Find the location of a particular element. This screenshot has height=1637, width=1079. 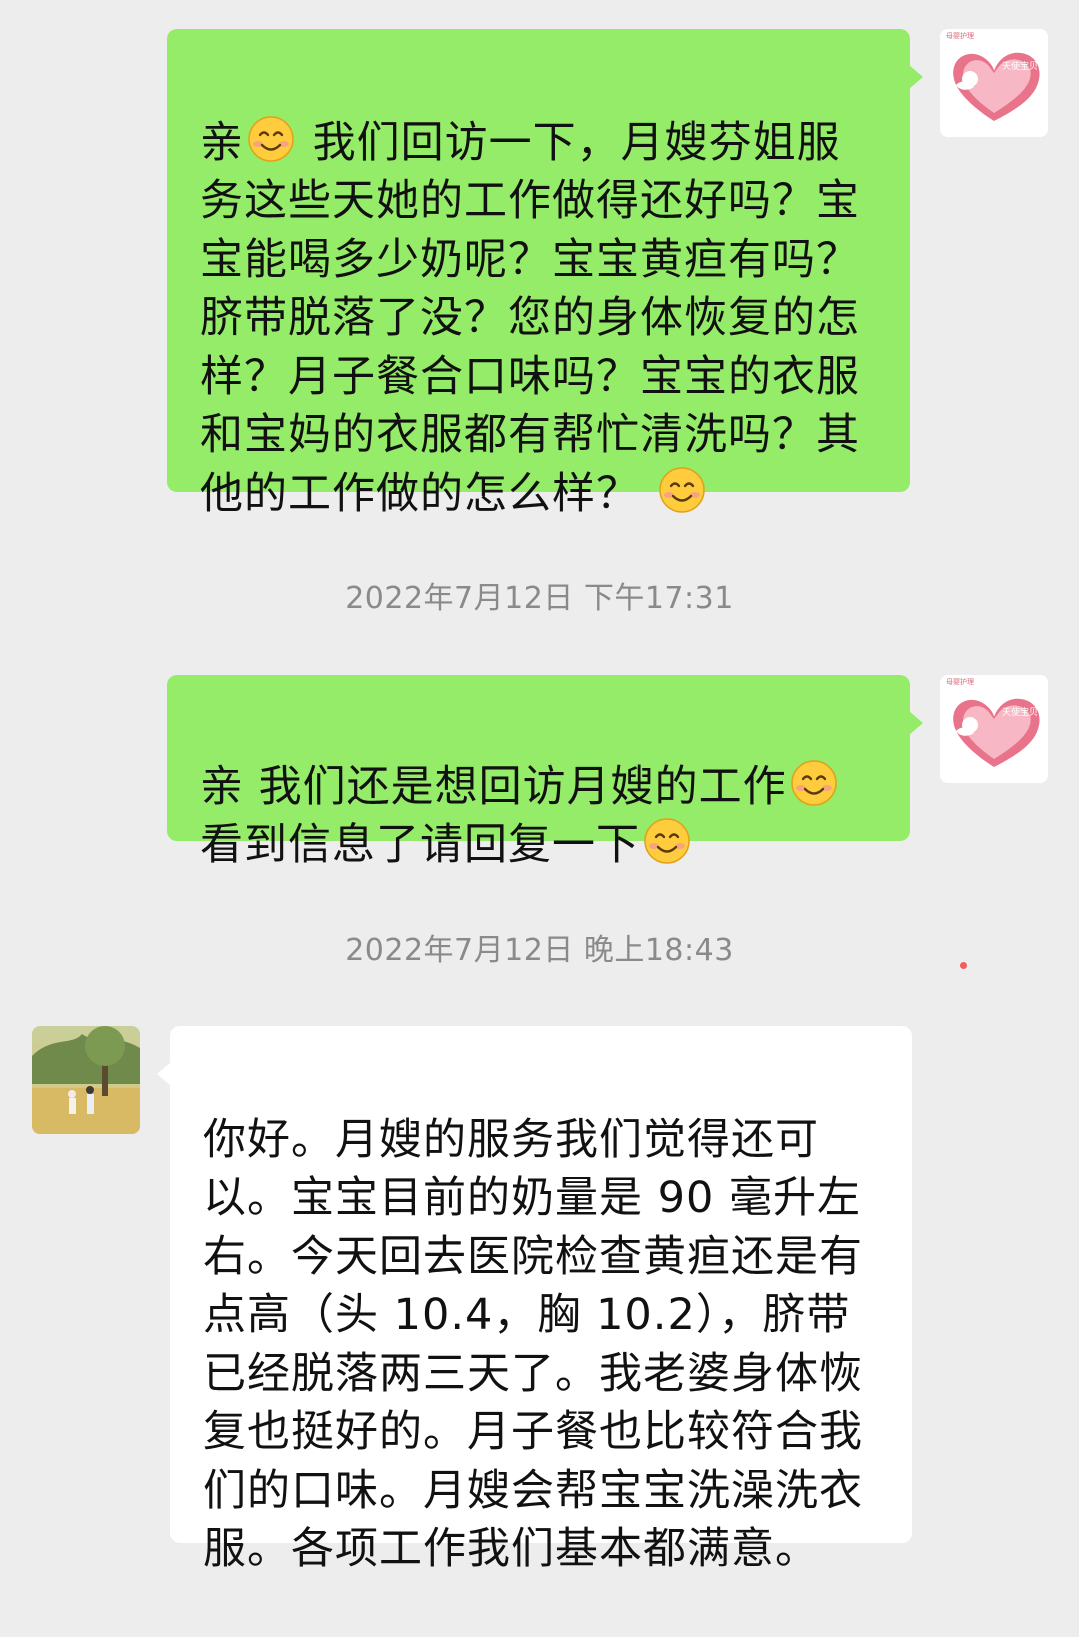

avatar-contact is located at coordinates (86, 1080).